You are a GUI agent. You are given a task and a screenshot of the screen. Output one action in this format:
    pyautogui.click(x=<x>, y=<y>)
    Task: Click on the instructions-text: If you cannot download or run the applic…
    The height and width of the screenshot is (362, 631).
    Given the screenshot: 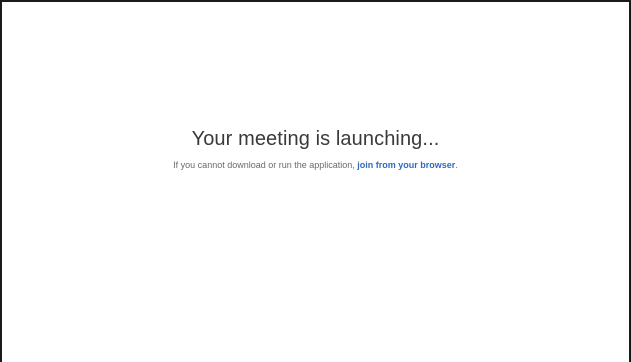 What is the action you would take?
    pyautogui.click(x=265, y=165)
    